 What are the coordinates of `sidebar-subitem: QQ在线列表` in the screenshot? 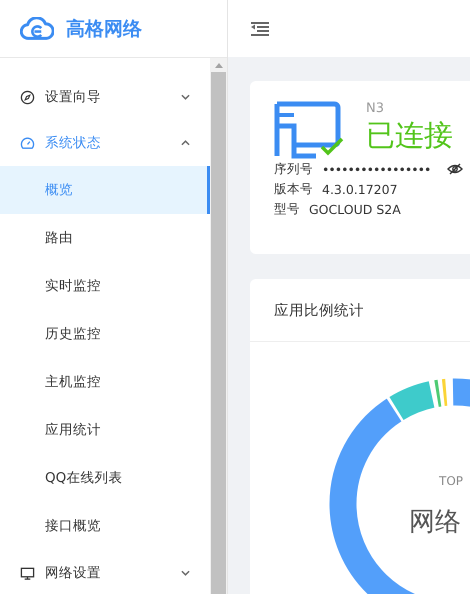 It's located at (105, 478).